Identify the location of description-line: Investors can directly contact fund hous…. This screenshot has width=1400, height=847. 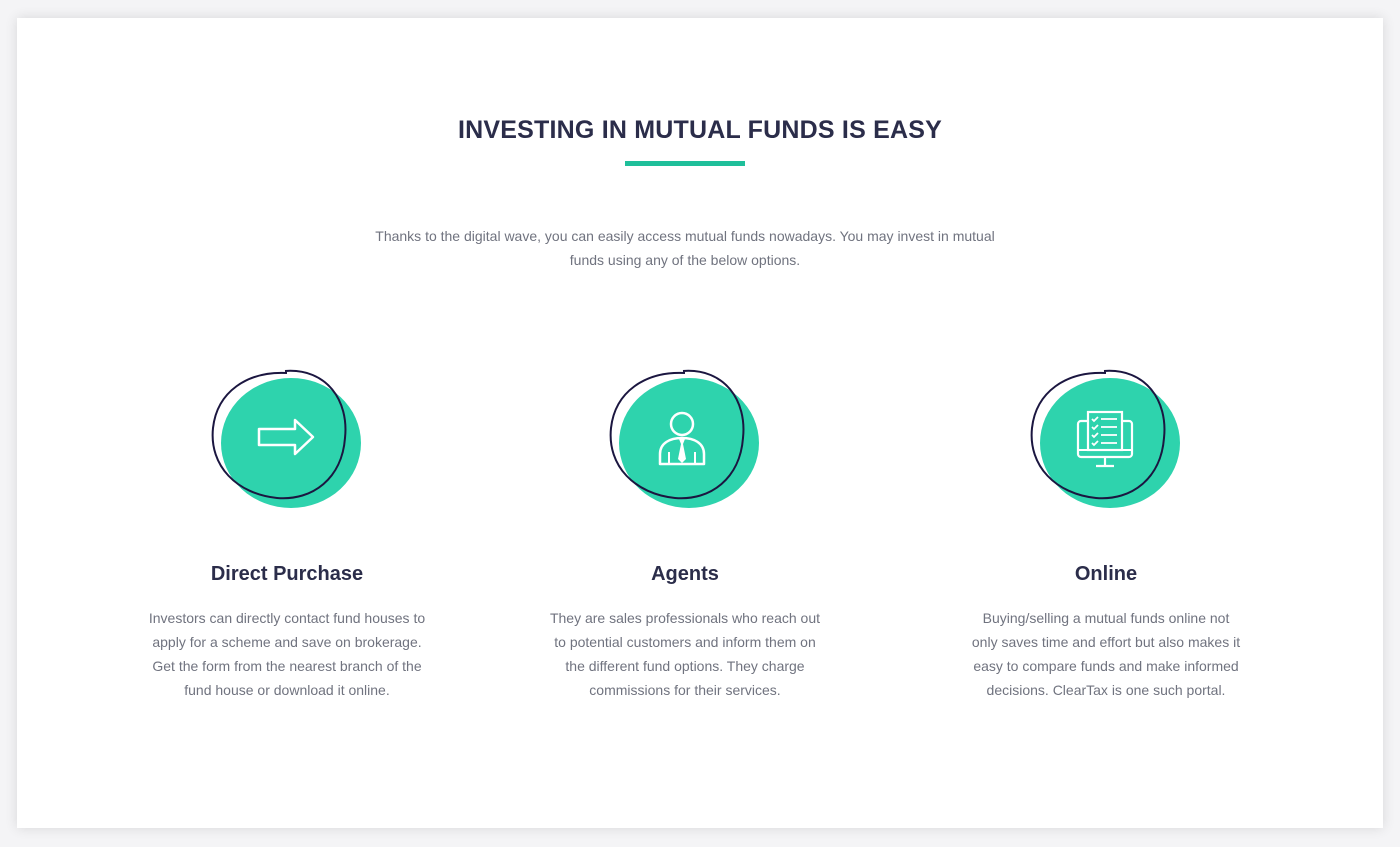
(287, 618).